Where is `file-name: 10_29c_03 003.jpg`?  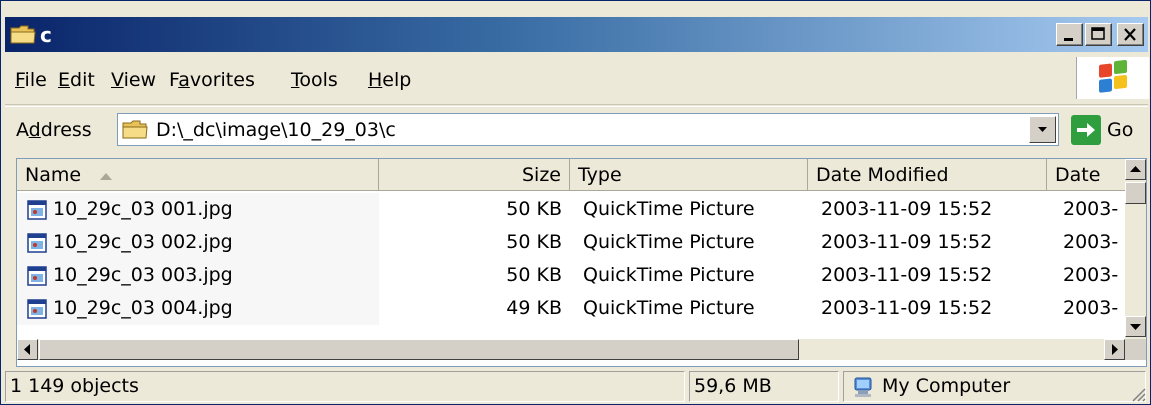
file-name: 10_29c_03 003.jpg is located at coordinates (143, 275).